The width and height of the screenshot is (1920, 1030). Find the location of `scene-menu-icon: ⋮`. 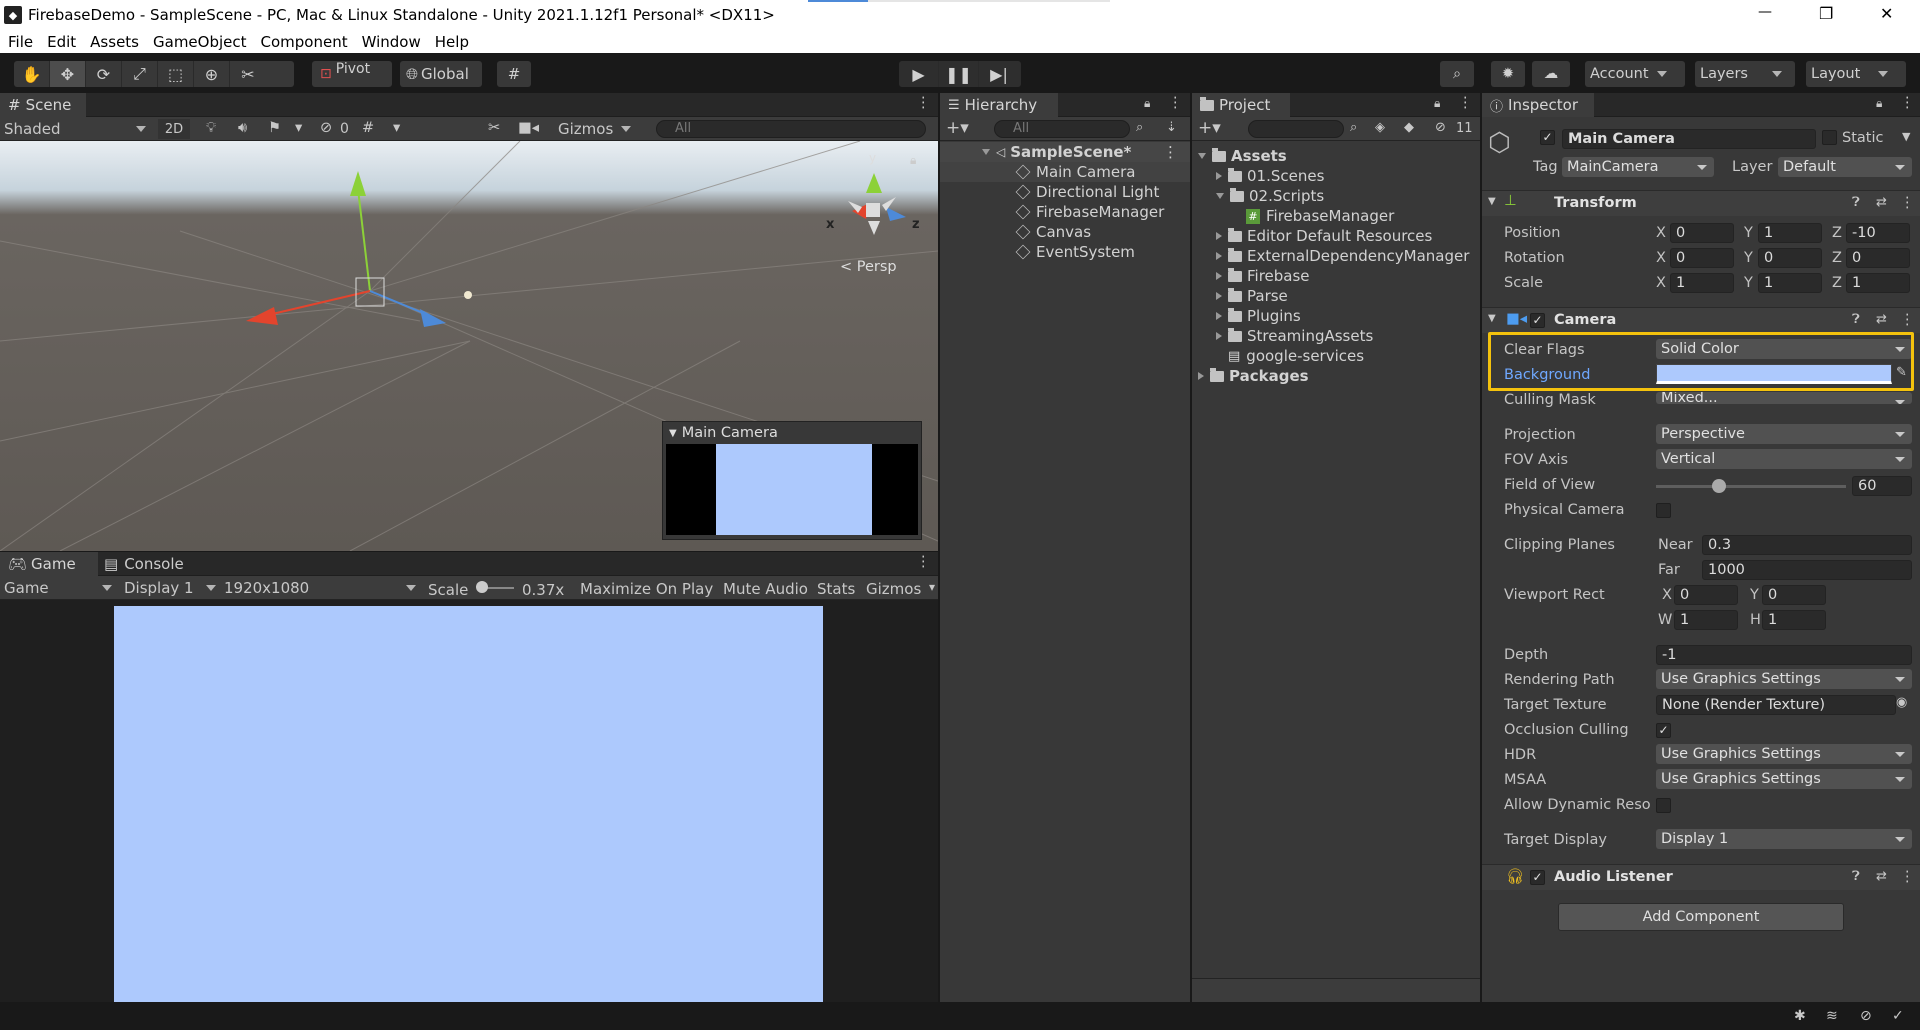

scene-menu-icon: ⋮ is located at coordinates (923, 103).